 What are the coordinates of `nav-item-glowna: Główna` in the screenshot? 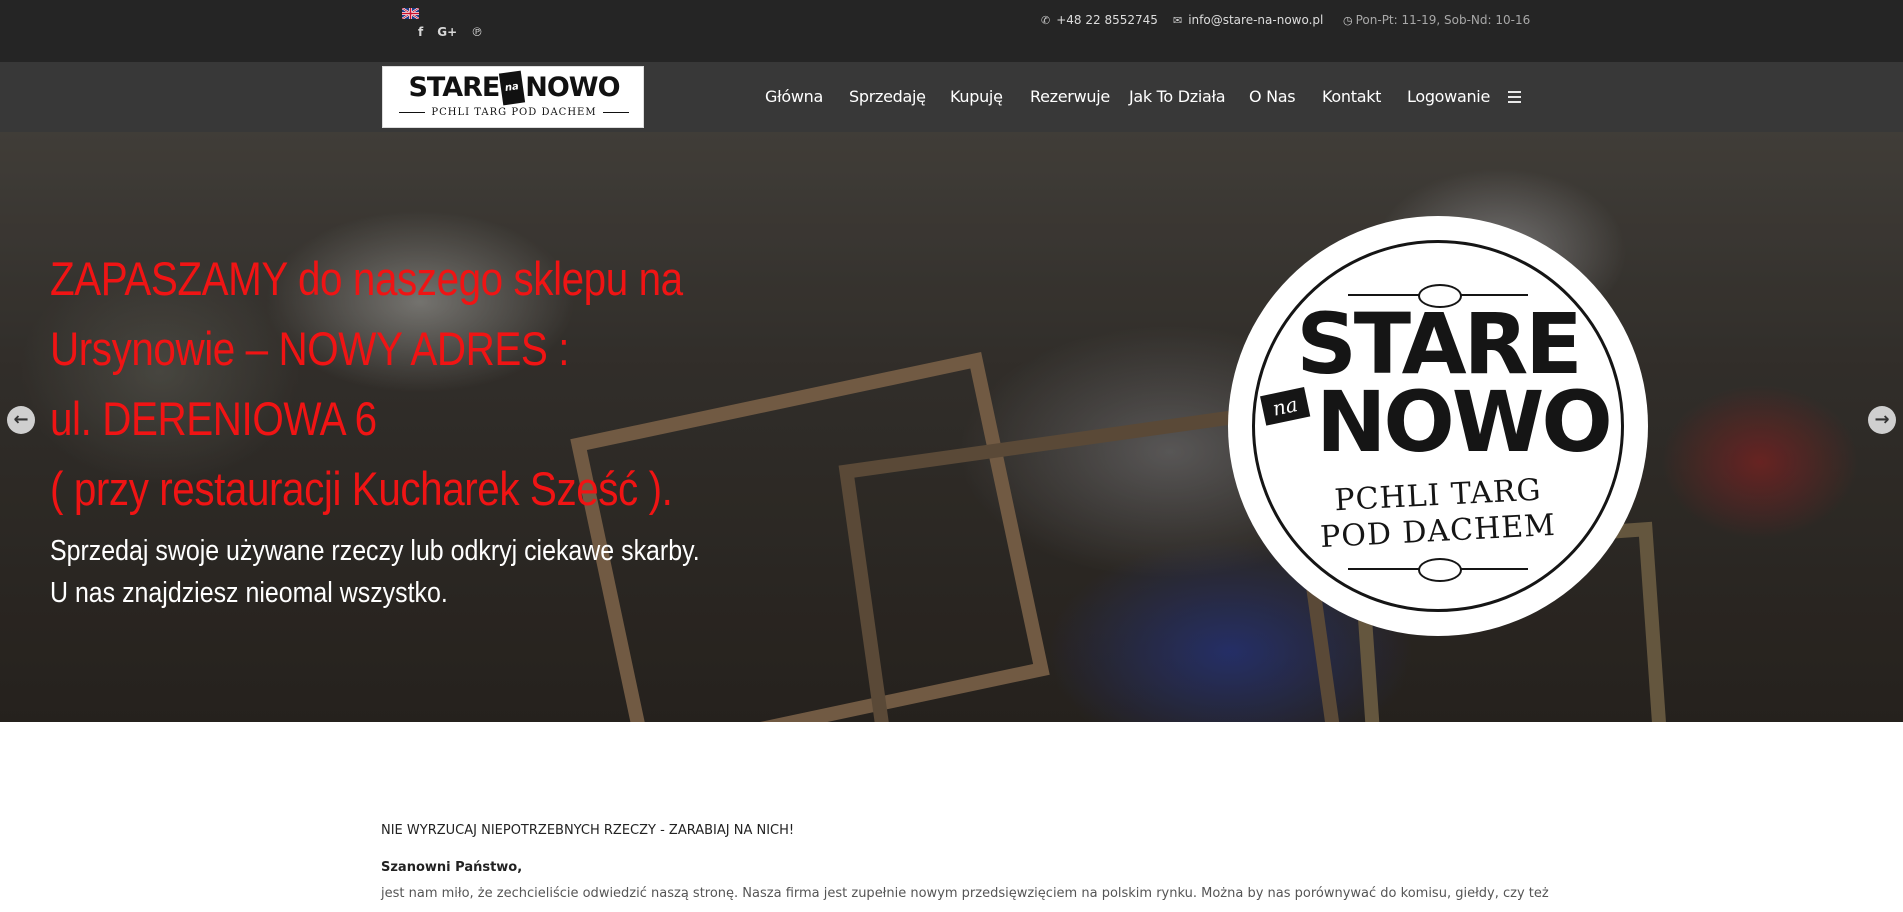 It's located at (794, 97).